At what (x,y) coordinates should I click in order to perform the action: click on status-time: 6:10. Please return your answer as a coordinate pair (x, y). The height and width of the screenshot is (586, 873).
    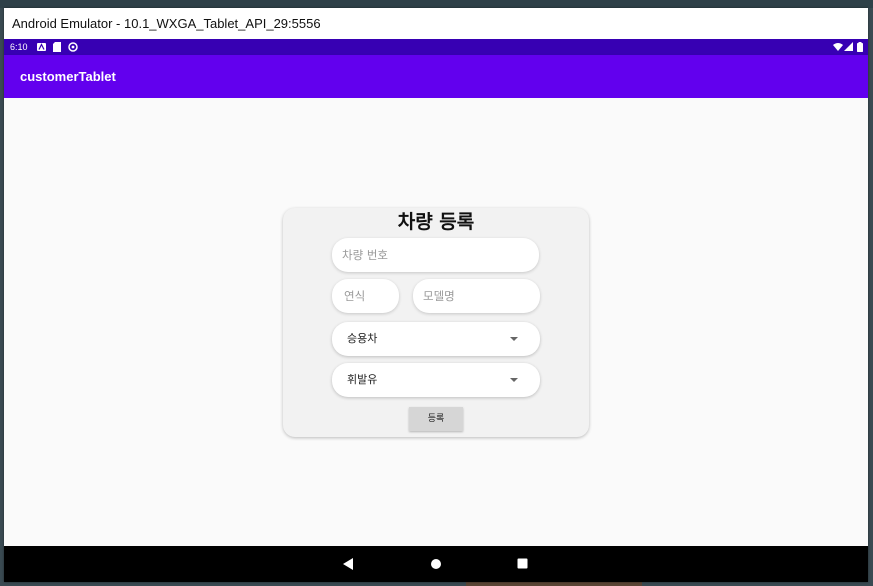
    Looking at the image, I should click on (19, 47).